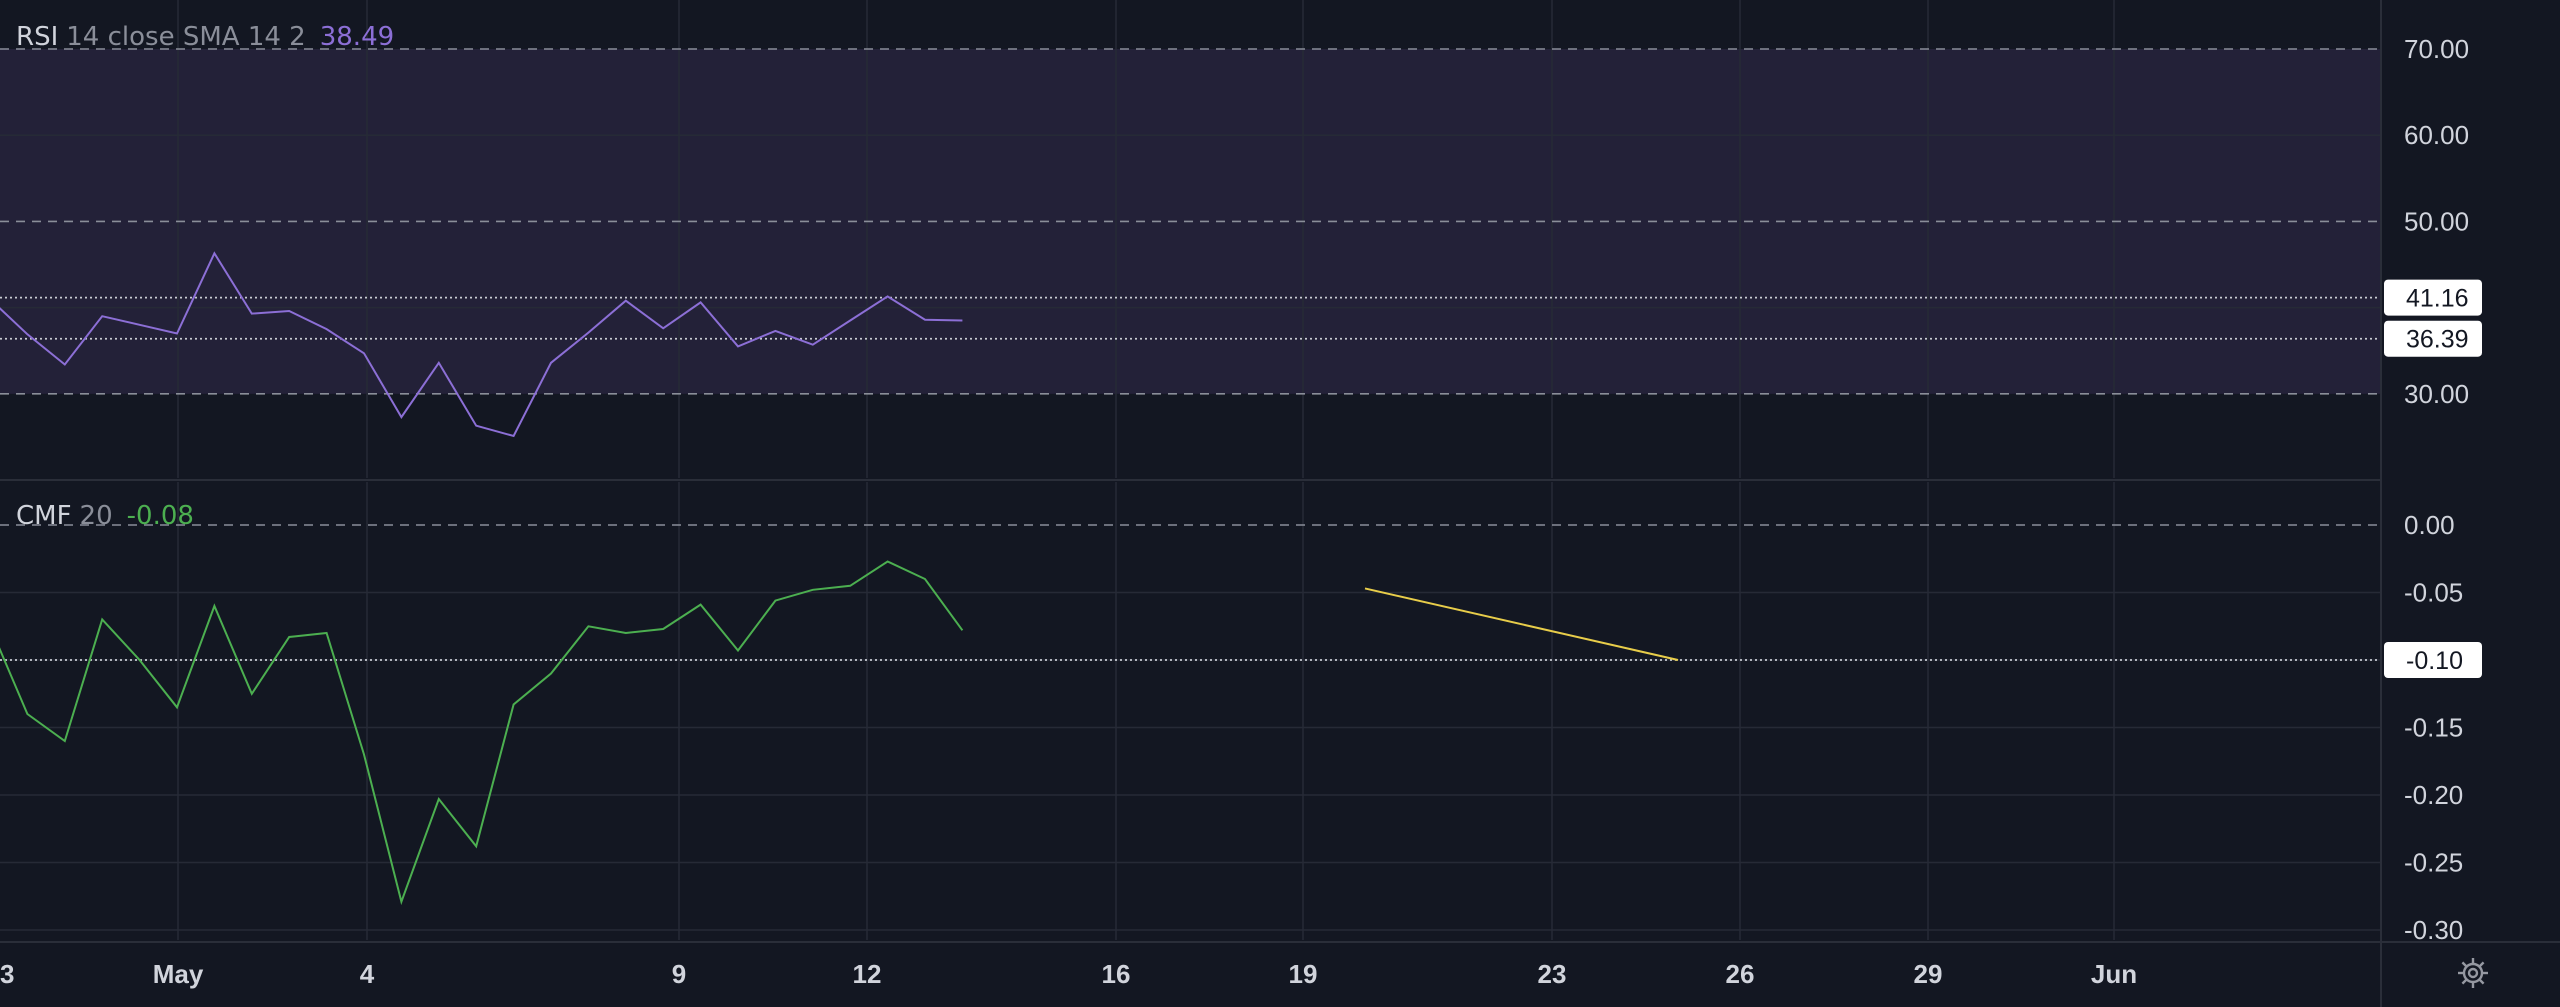 This screenshot has height=1007, width=2560. What do you see at coordinates (2433, 863) in the screenshot?
I see `cmf-tick-label: -0.25` at bounding box center [2433, 863].